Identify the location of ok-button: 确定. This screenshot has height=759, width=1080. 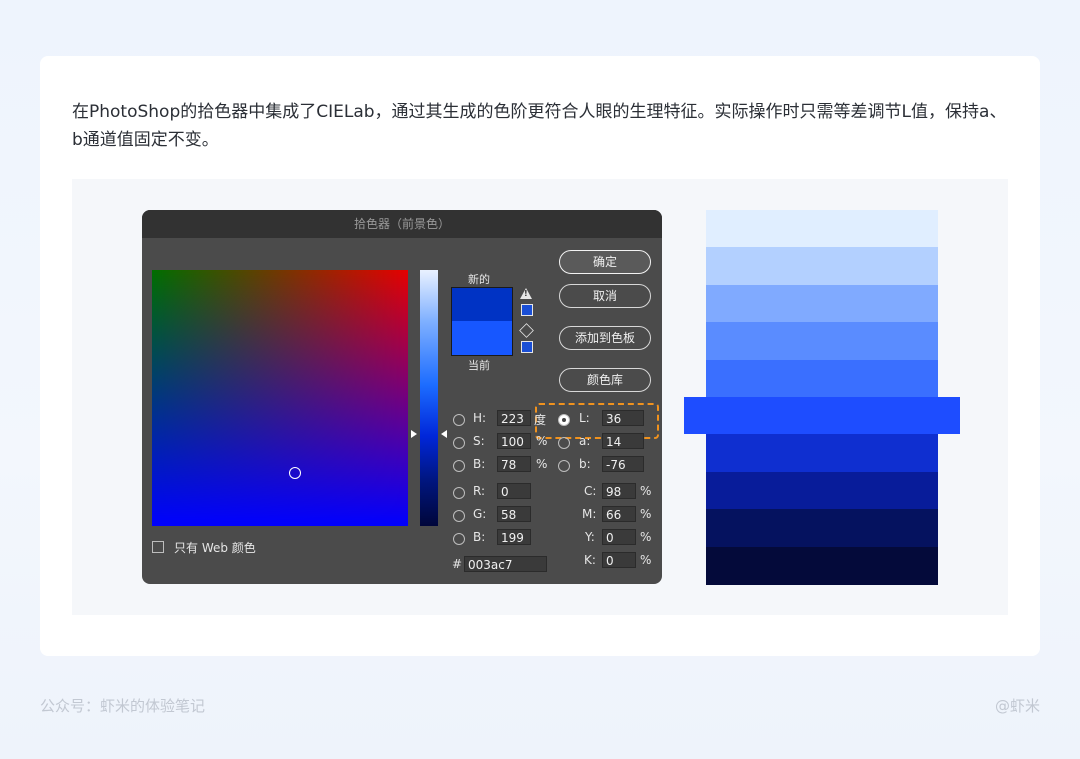
(605, 262).